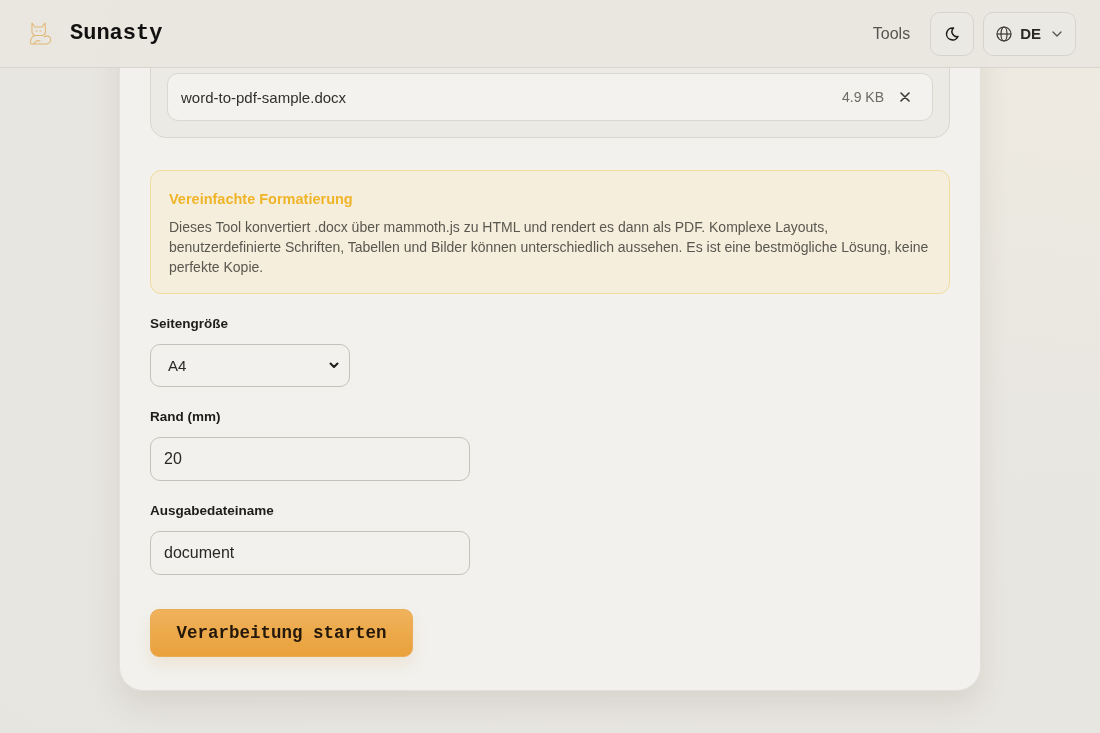 Image resolution: width=1100 pixels, height=733 pixels. Describe the element at coordinates (189, 324) in the screenshot. I see `field-label: Seitengröße` at that location.